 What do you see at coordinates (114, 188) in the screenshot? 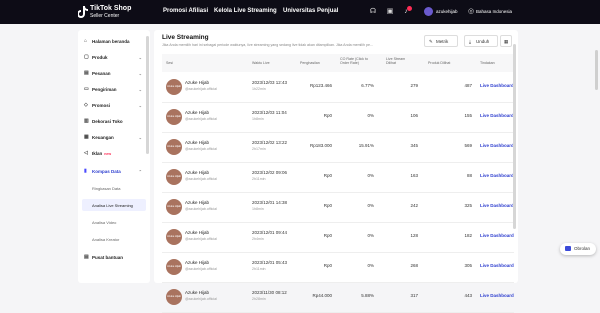
I see `sidebar-sub-ringkasan-data: Ringkasan Data` at bounding box center [114, 188].